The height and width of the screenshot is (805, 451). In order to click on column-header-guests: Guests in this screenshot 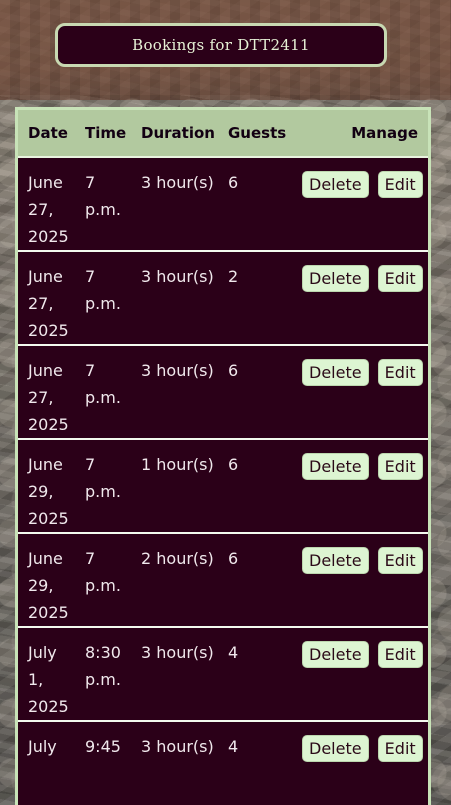, I will do `click(253, 134)`.